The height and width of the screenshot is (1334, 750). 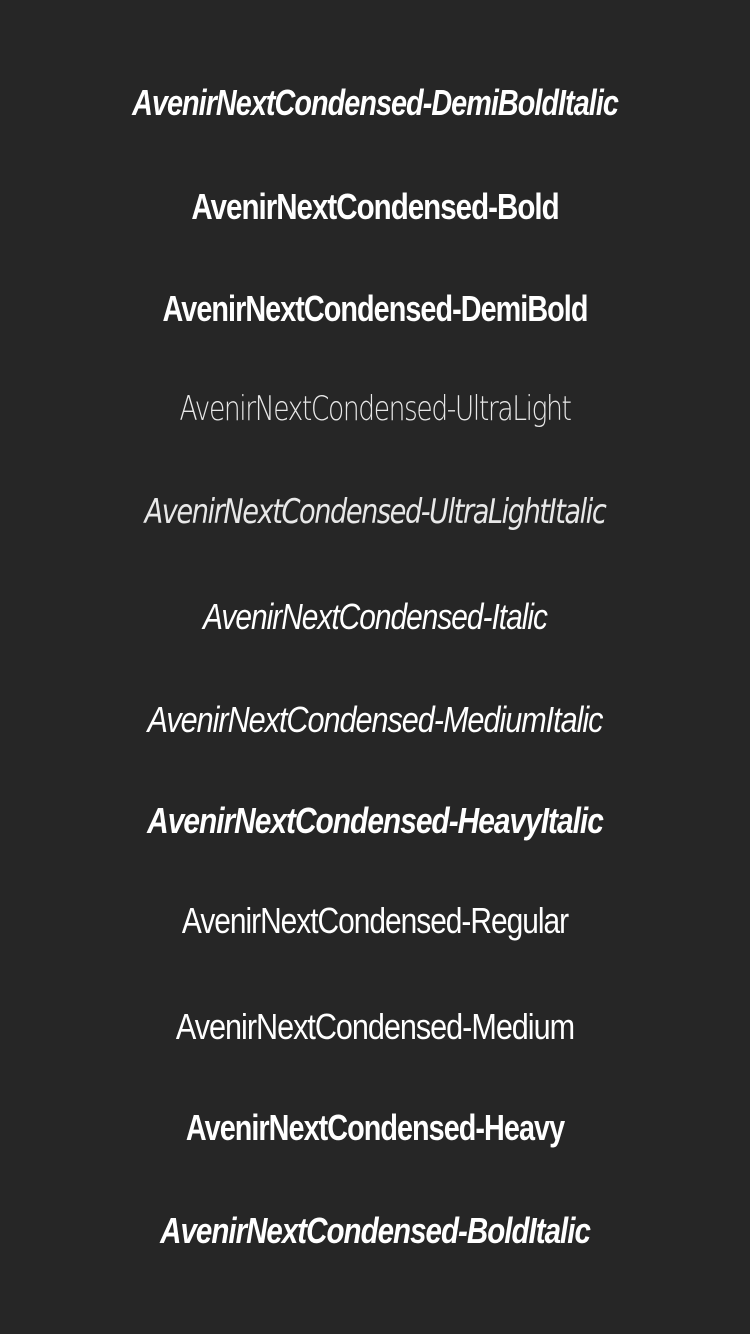 What do you see at coordinates (375, 512) in the screenshot?
I see `font-sample-ultralight-italic: AvenirNextCondensed-UltraLightItalic` at bounding box center [375, 512].